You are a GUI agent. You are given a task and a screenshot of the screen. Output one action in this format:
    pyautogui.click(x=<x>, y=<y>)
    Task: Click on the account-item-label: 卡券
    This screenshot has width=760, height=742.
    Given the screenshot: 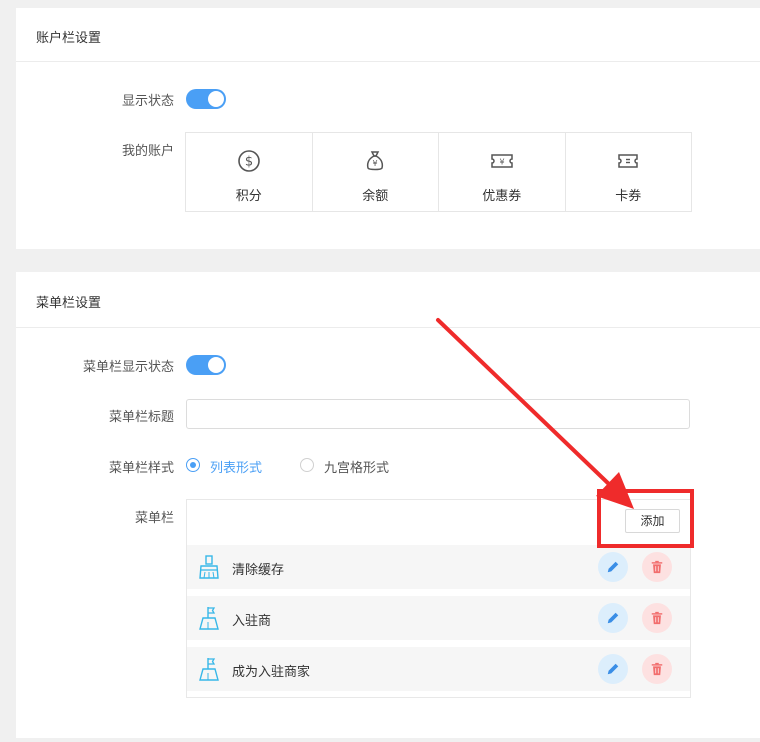 What is the action you would take?
    pyautogui.click(x=628, y=195)
    